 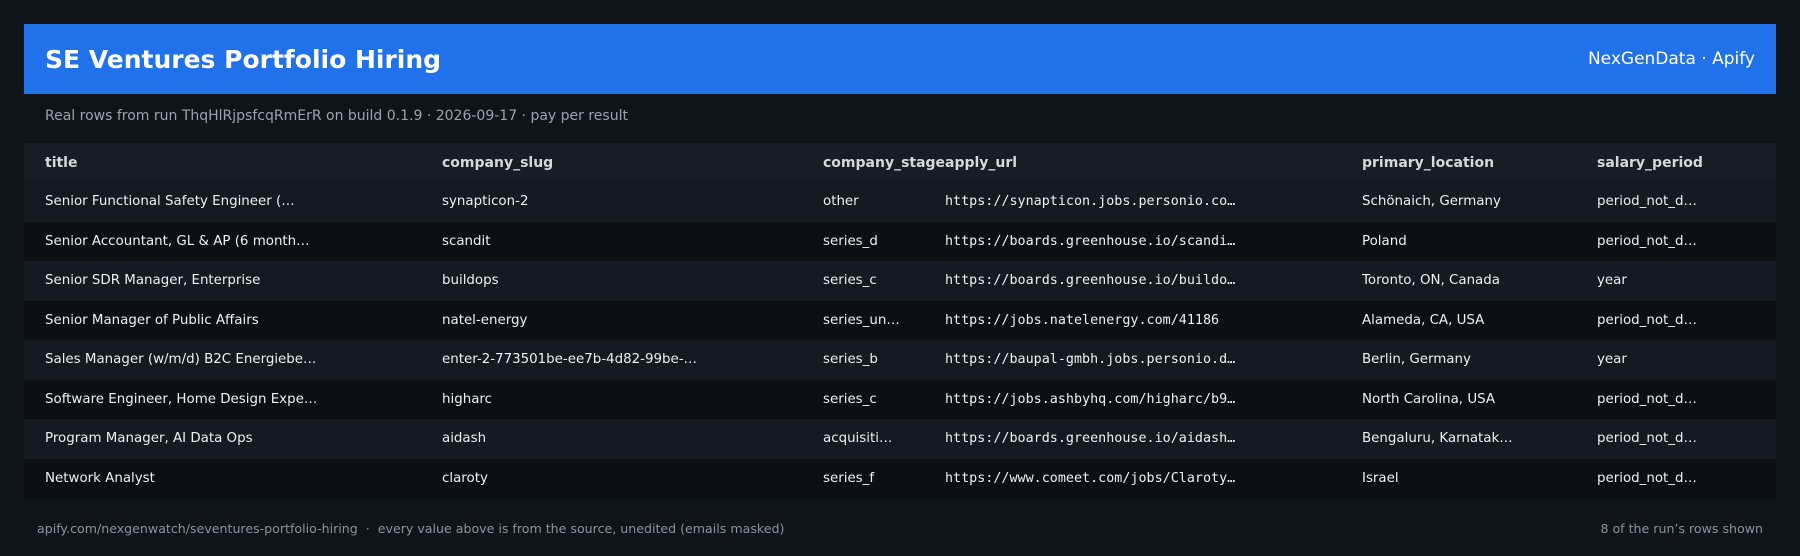 I want to click on cell-title: Network Analyst, so click(x=100, y=478).